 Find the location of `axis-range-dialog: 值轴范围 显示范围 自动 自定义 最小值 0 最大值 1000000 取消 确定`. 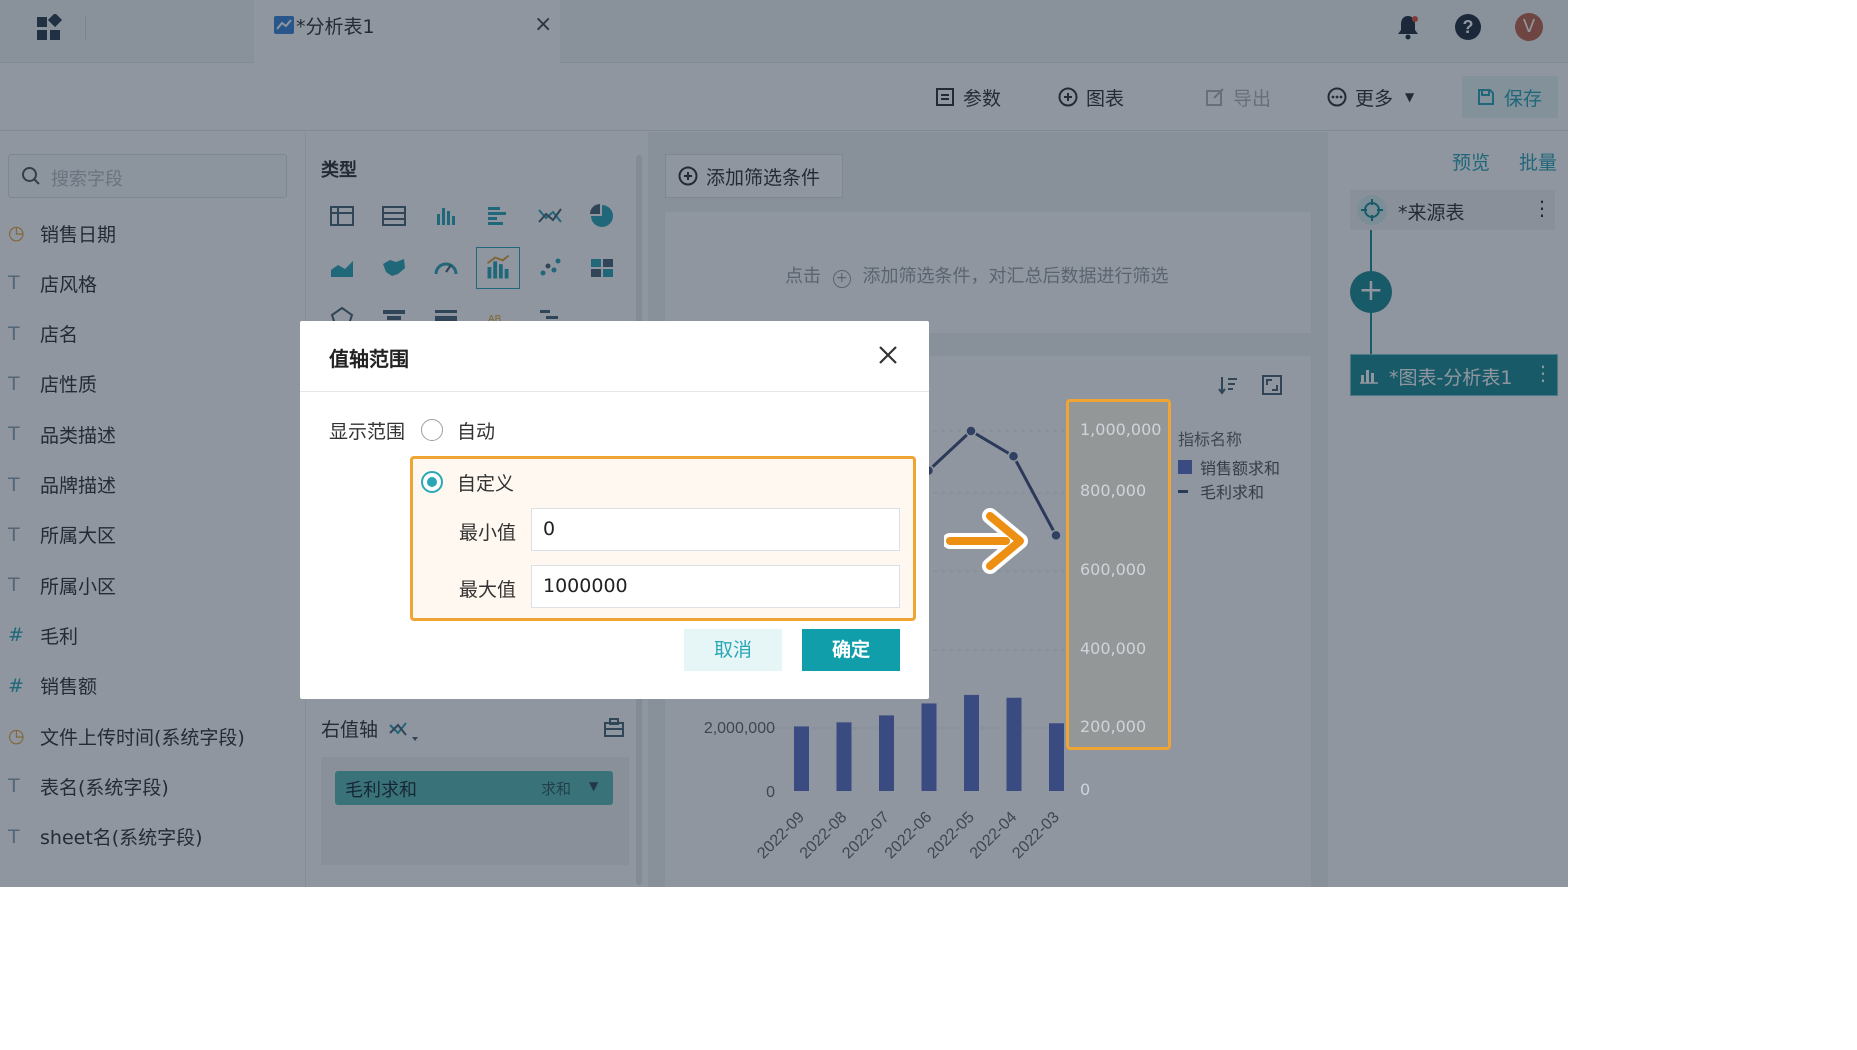

axis-range-dialog: 值轴范围 显示范围 自动 自定义 最小值 0 最大值 1000000 取消 确定 is located at coordinates (614, 510).